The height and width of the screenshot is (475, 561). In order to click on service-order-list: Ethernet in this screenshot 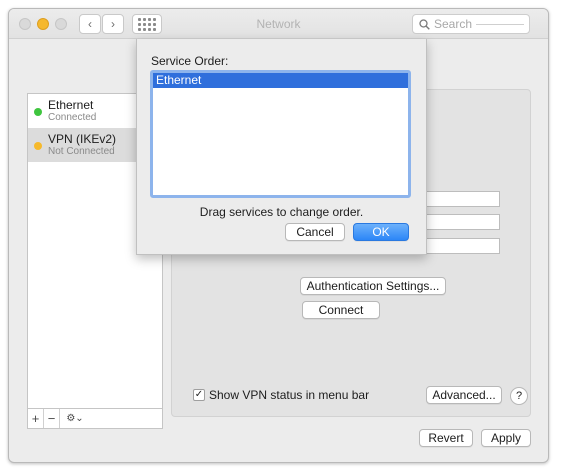, I will do `click(280, 134)`.